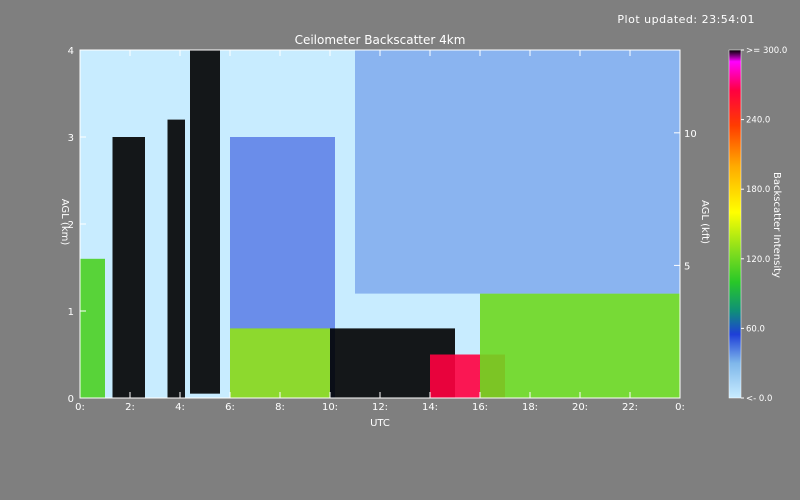  Describe the element at coordinates (330, 407) in the screenshot. I see `x-tick-label: 10:` at that location.